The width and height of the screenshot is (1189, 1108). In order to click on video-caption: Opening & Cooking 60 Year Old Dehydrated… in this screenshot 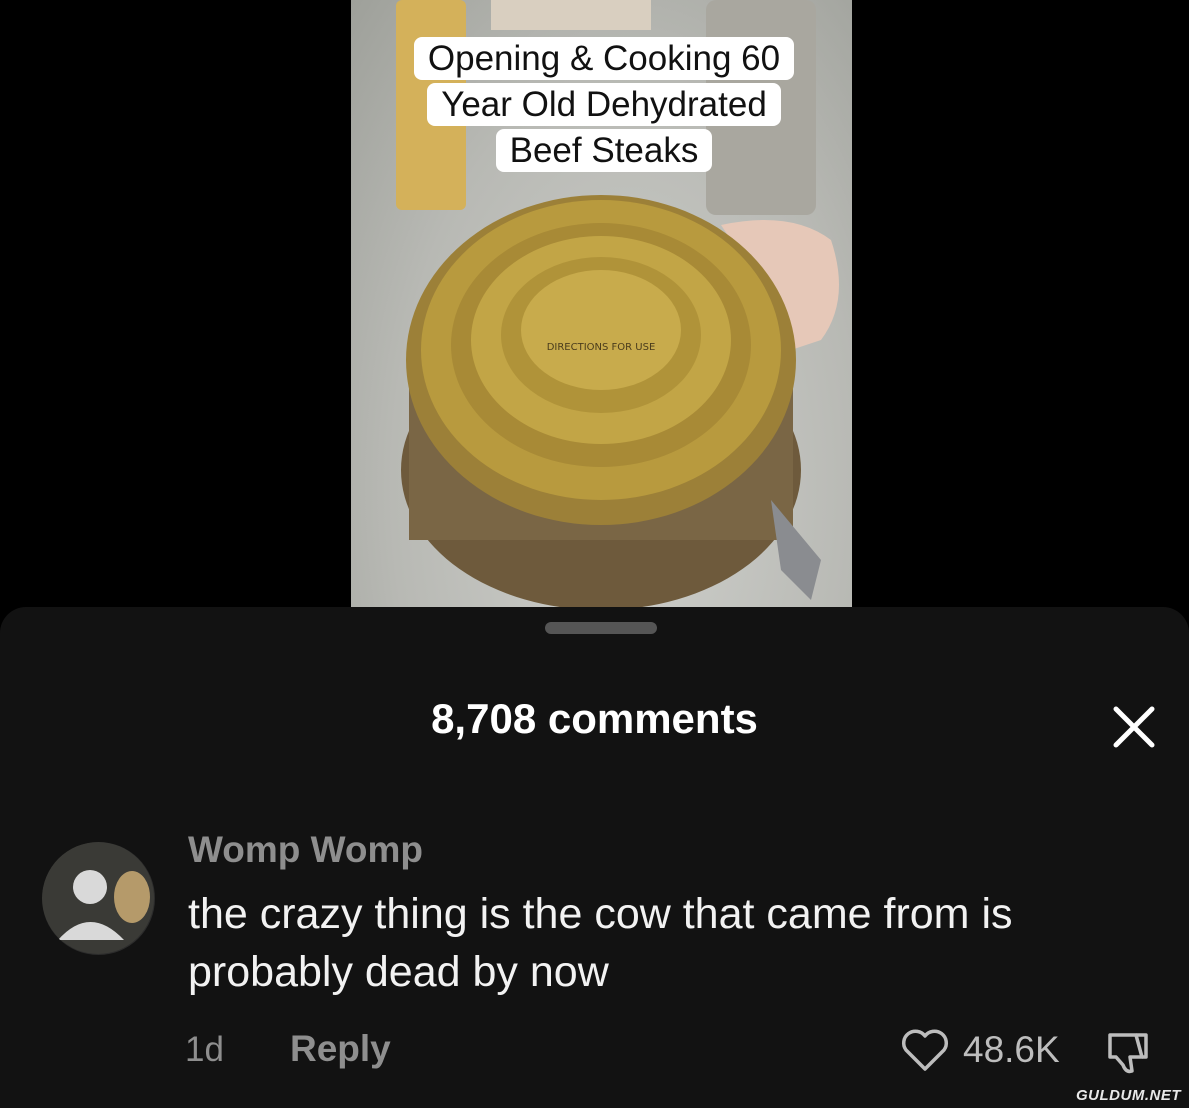, I will do `click(604, 105)`.